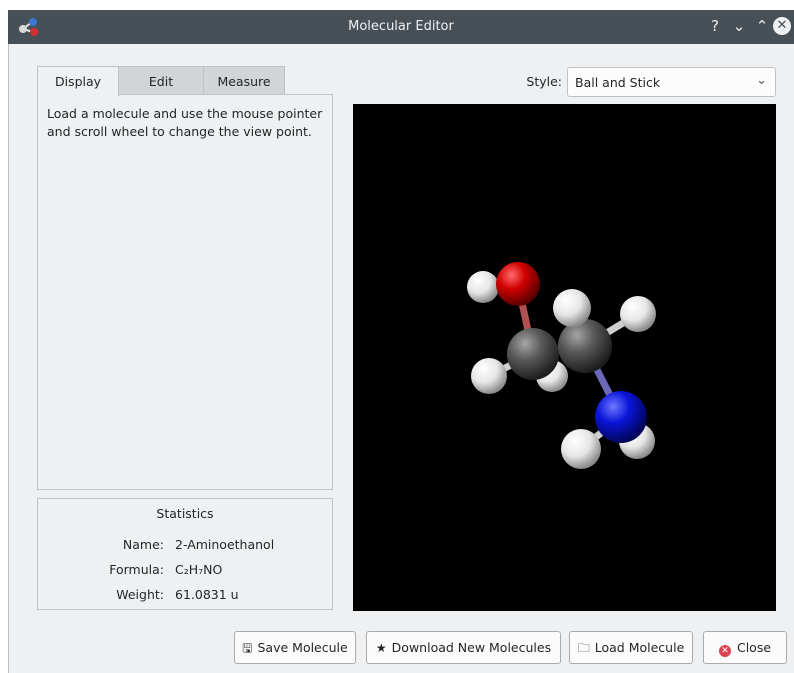  I want to click on close-label: Close, so click(754, 647).